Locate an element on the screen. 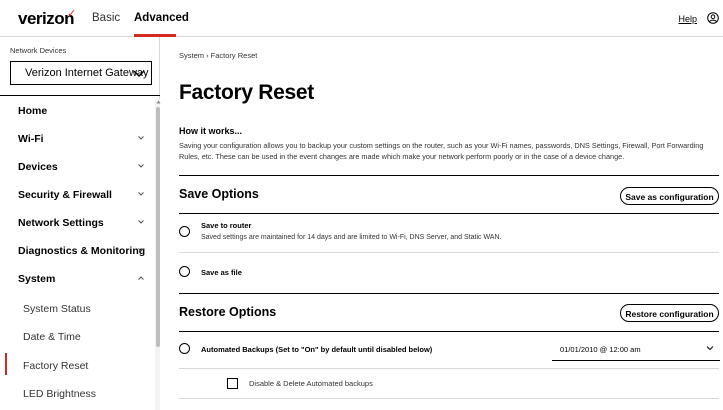 The image size is (723, 410). save-to-router-radio is located at coordinates (184, 231).